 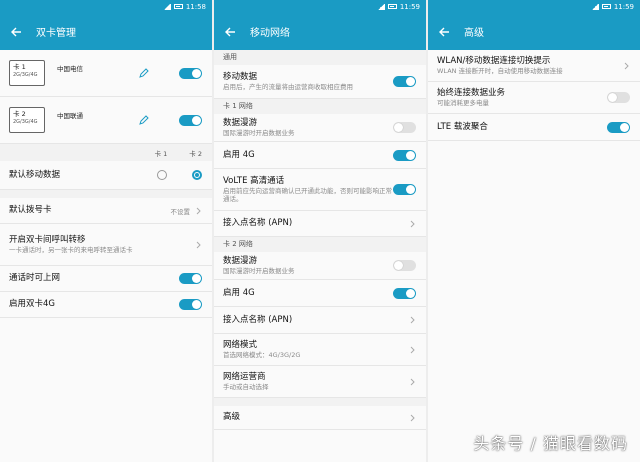 What do you see at coordinates (35, 278) in the screenshot?
I see `call-online-label: 通话时可上网` at bounding box center [35, 278].